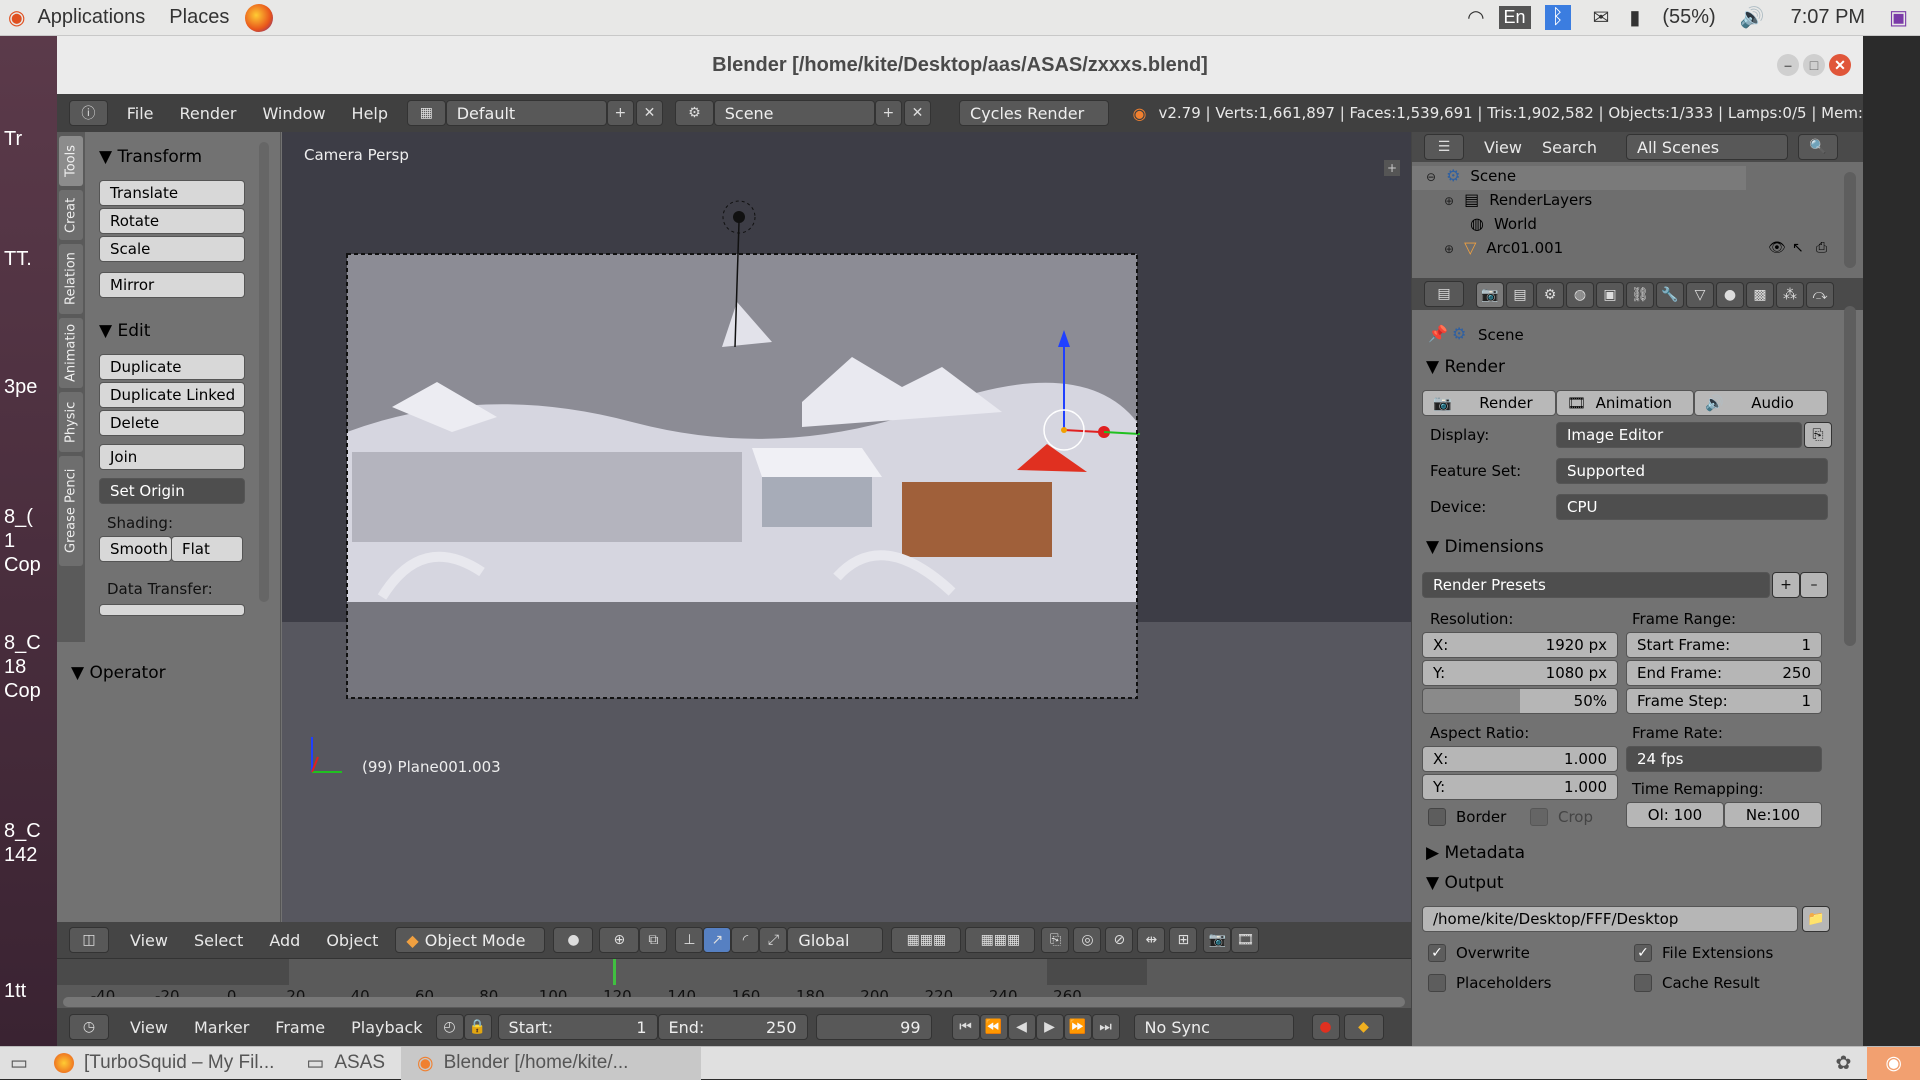 This screenshot has height=1080, width=1920. Describe the element at coordinates (1000, 940) in the screenshot. I see `layer-buttons-2: ▦▦▦` at that location.